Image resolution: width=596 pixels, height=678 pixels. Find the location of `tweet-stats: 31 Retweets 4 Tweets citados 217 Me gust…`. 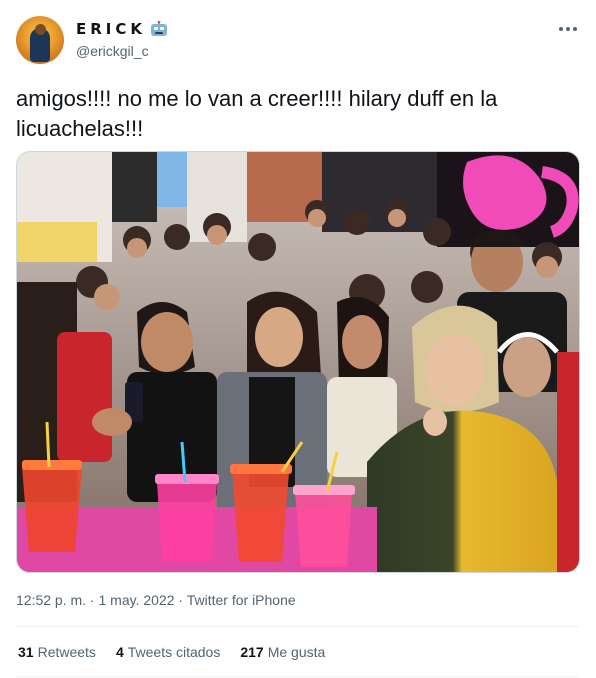

tweet-stats: 31 Retweets 4 Tweets citados 217 Me gust… is located at coordinates (171, 652).